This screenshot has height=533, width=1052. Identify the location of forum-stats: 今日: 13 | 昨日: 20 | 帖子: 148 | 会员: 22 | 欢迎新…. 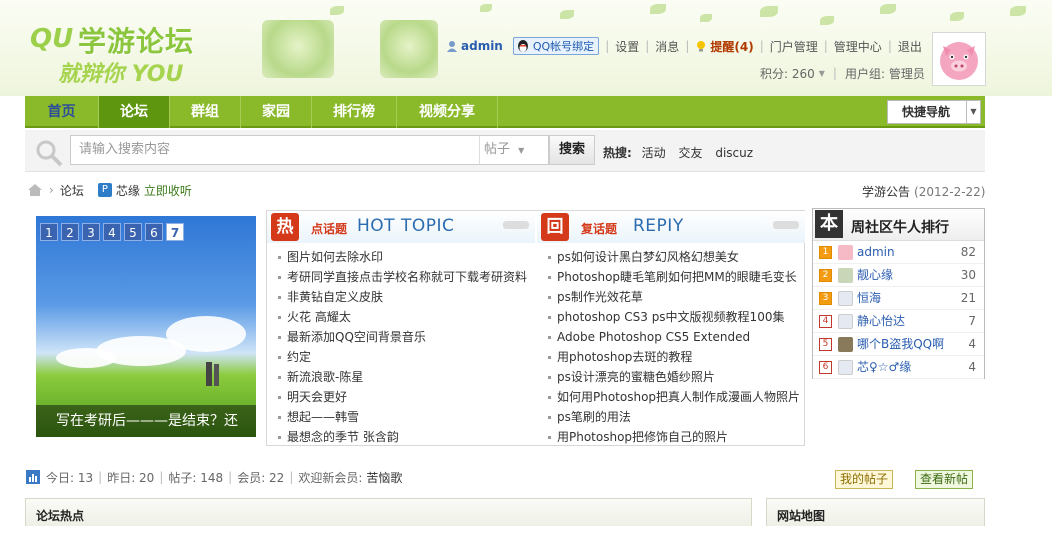
(214, 477).